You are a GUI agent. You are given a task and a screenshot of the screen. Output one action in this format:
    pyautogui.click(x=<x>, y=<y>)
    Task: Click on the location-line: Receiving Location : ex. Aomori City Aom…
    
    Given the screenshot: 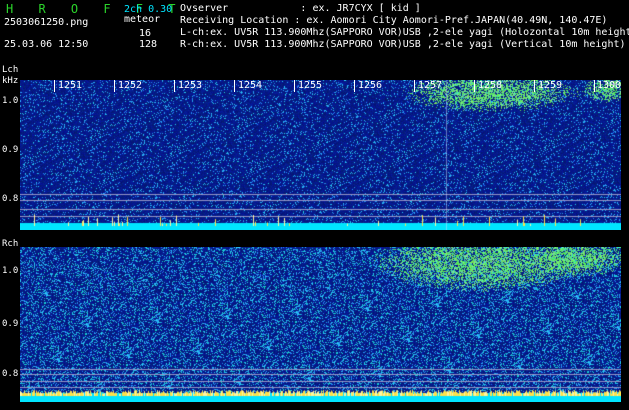 What is the action you would take?
    pyautogui.click(x=394, y=20)
    